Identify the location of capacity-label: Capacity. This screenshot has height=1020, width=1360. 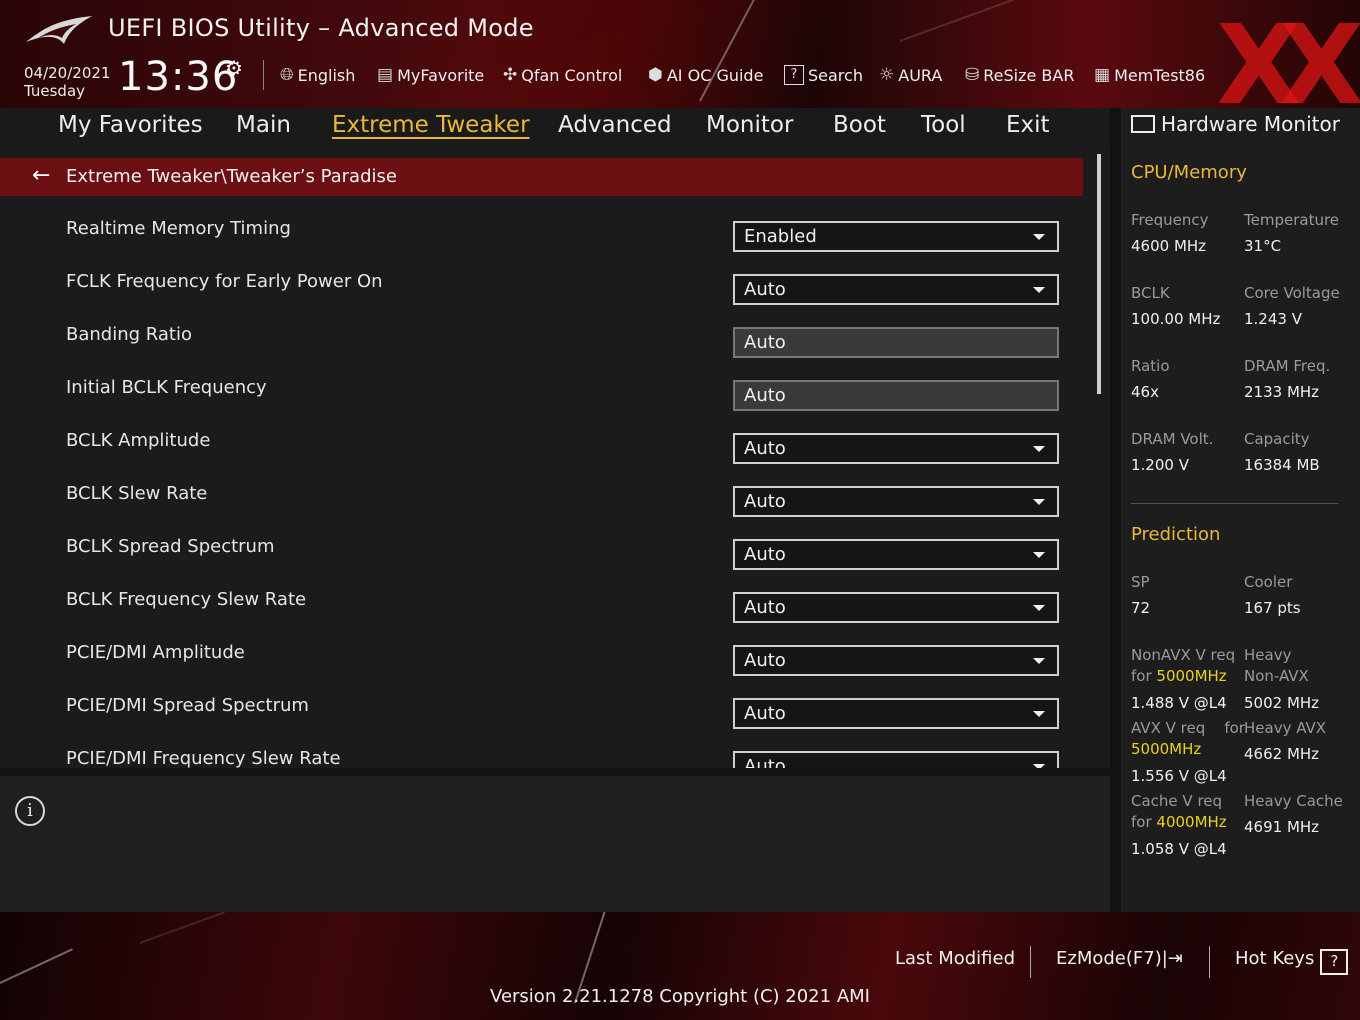
(1277, 439).